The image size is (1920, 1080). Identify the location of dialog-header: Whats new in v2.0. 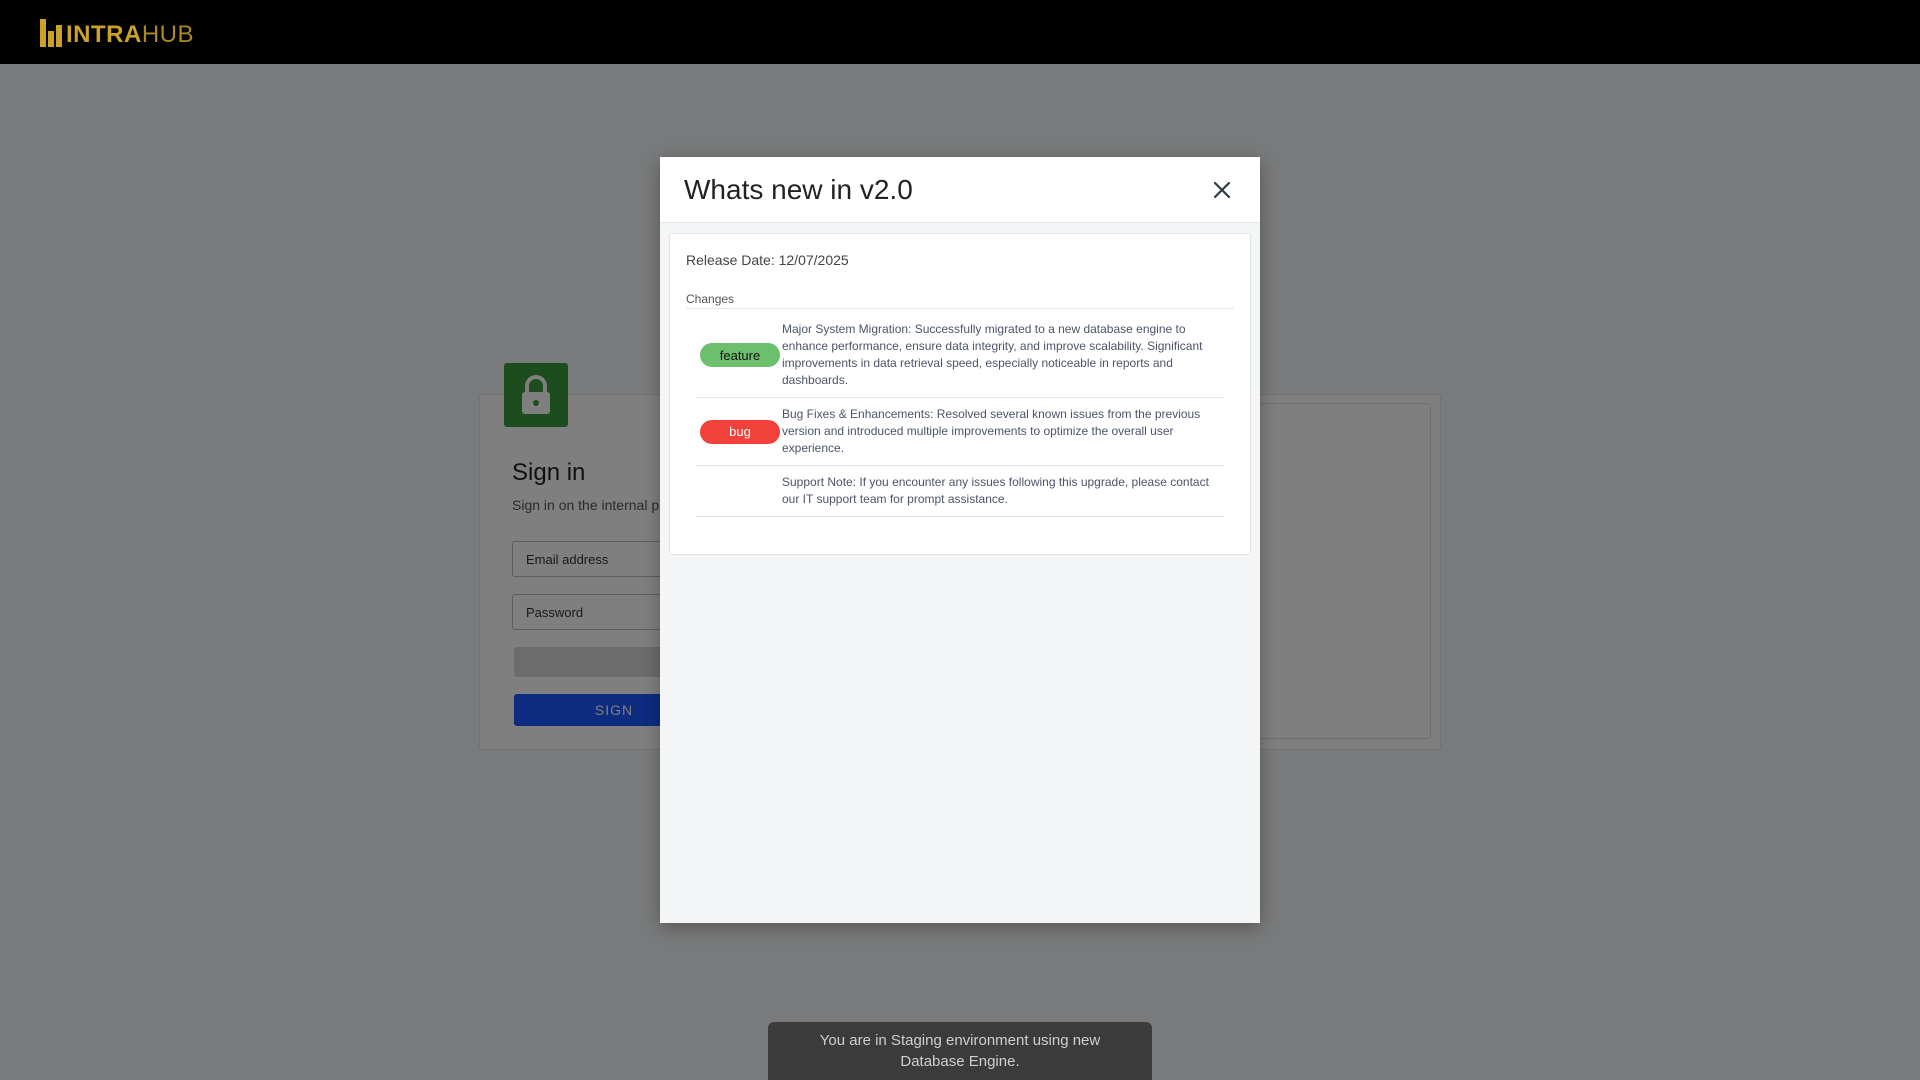
(960, 190).